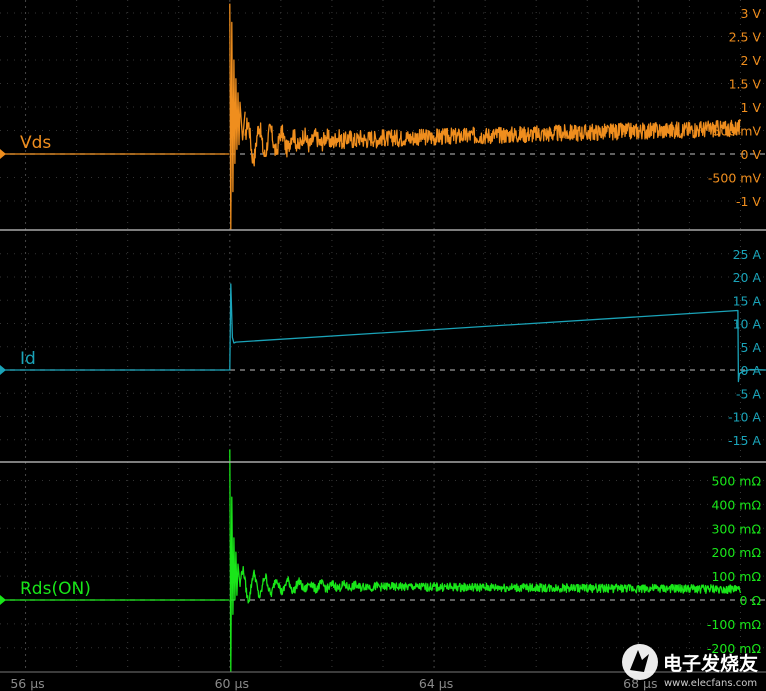 This screenshot has height=691, width=766. I want to click on x-tick-labels: 56 µs 60 µs 64 µs 68 µs, so click(333, 683).